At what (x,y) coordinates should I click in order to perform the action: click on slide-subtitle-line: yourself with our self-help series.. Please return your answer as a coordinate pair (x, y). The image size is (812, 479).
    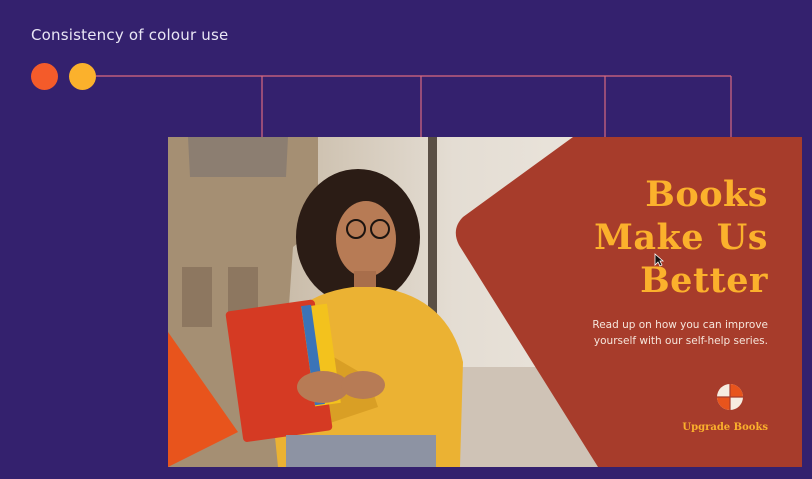
    Looking at the image, I should click on (680, 341).